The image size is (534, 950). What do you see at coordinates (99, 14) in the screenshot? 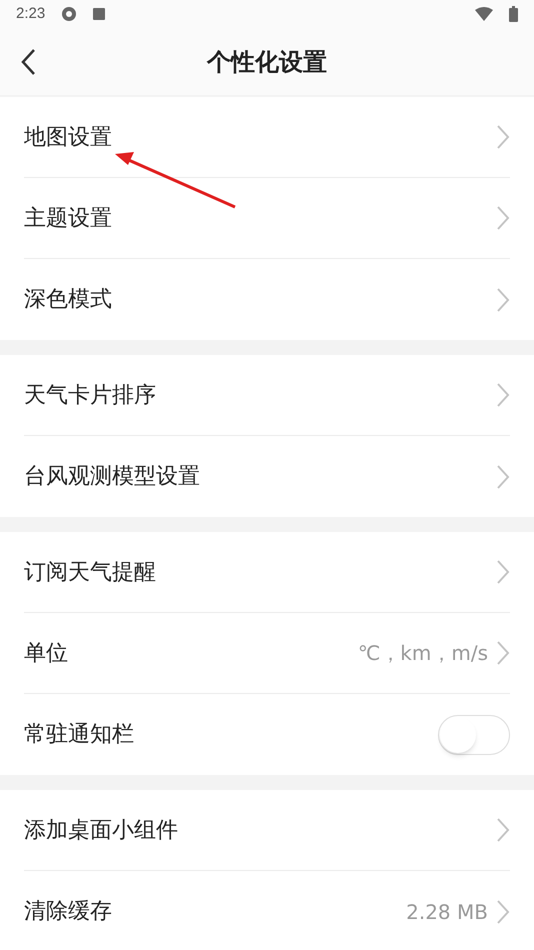
I see `keyboard-notification-icon` at bounding box center [99, 14].